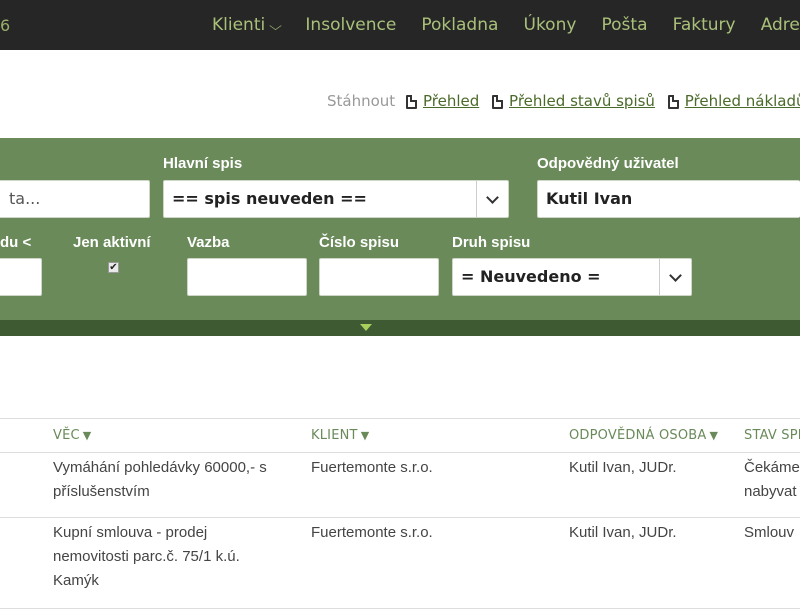 The width and height of the screenshot is (800, 609). What do you see at coordinates (589, 198) in the screenshot?
I see `uzivatel-value: Kutil Ivan` at bounding box center [589, 198].